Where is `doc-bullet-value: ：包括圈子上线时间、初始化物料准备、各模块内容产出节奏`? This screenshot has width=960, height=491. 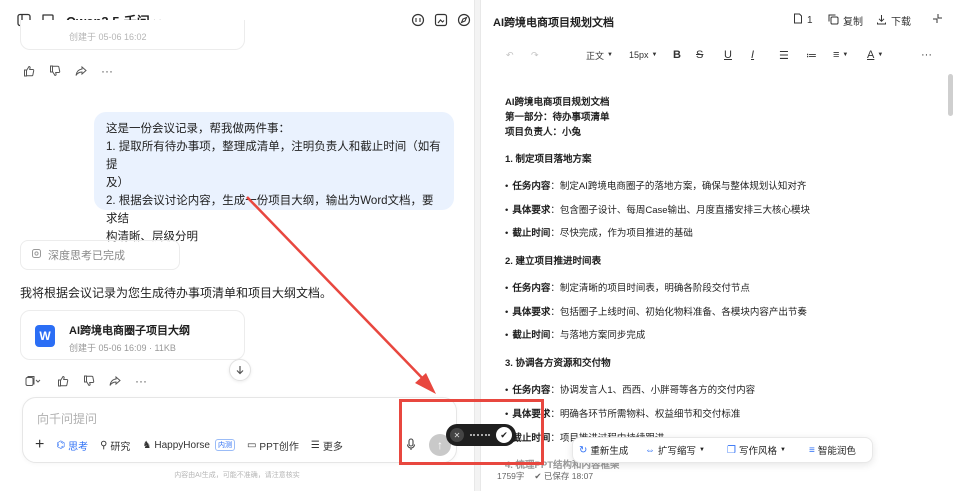
doc-bullet-value: ：包括圈子上线时间、初始化物料准备、各模块内容产出节奏 is located at coordinates (678, 312).